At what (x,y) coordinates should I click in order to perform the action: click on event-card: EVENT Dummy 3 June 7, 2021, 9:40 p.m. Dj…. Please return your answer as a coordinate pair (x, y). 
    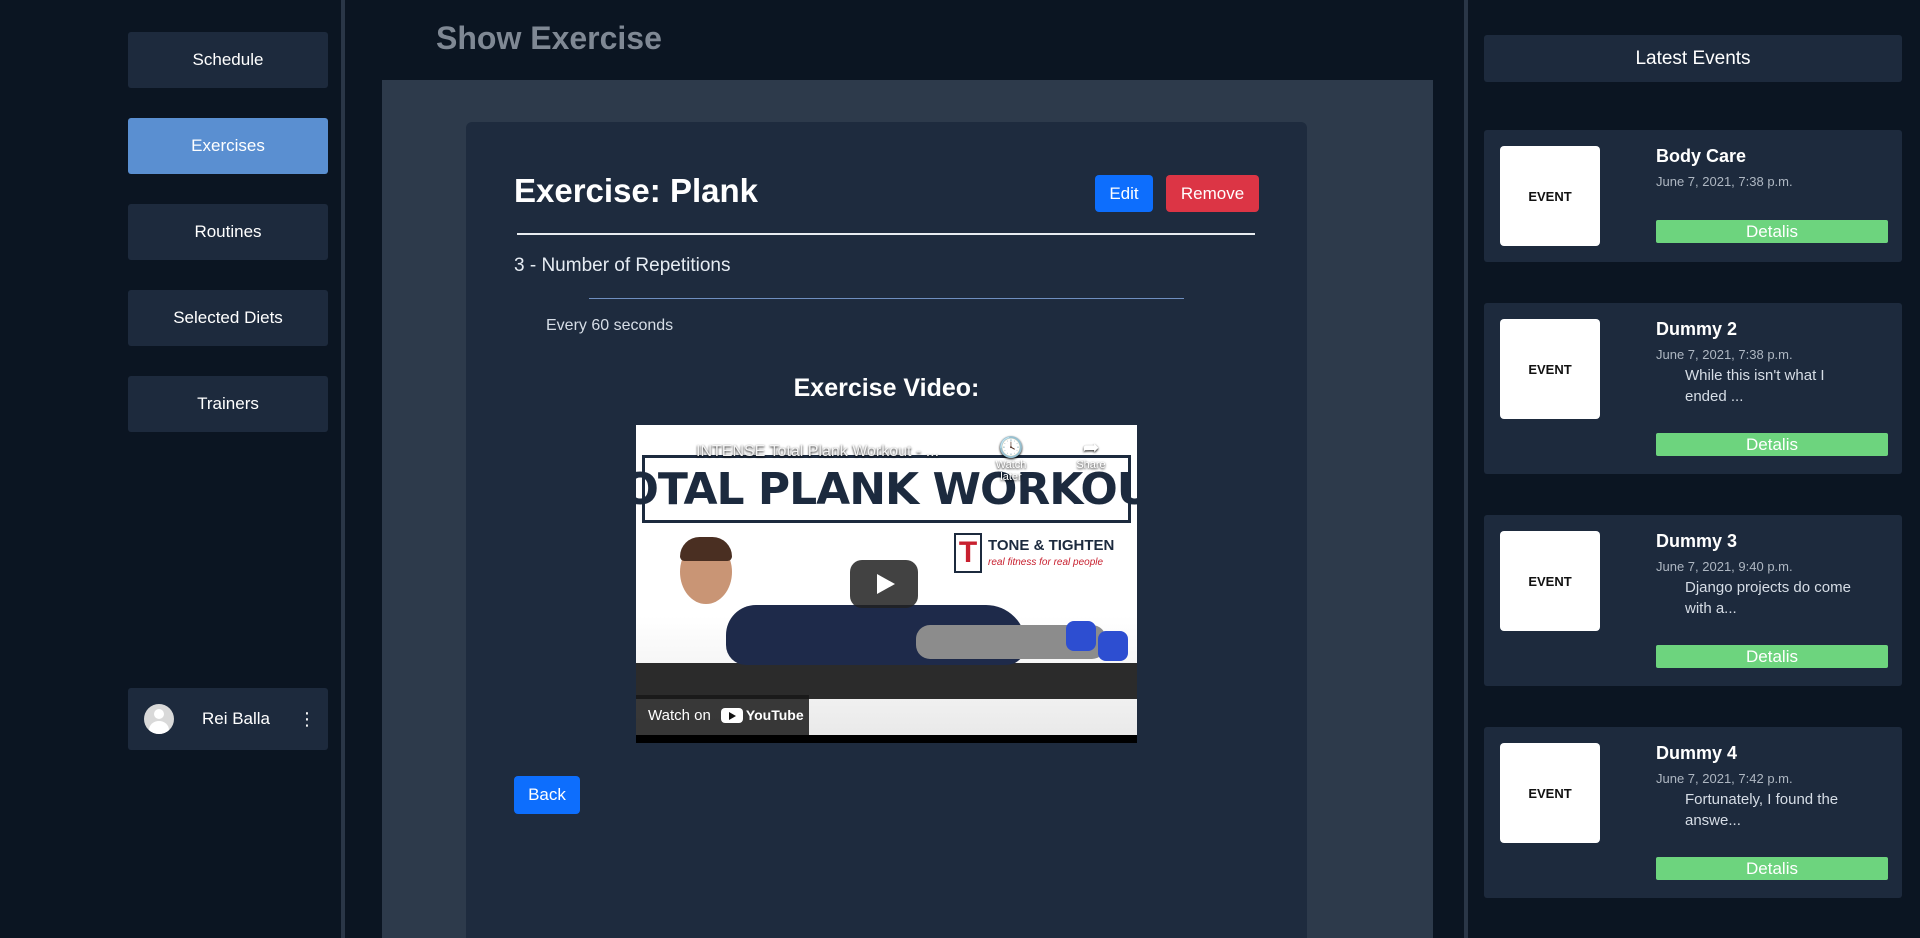
    Looking at the image, I should click on (1693, 600).